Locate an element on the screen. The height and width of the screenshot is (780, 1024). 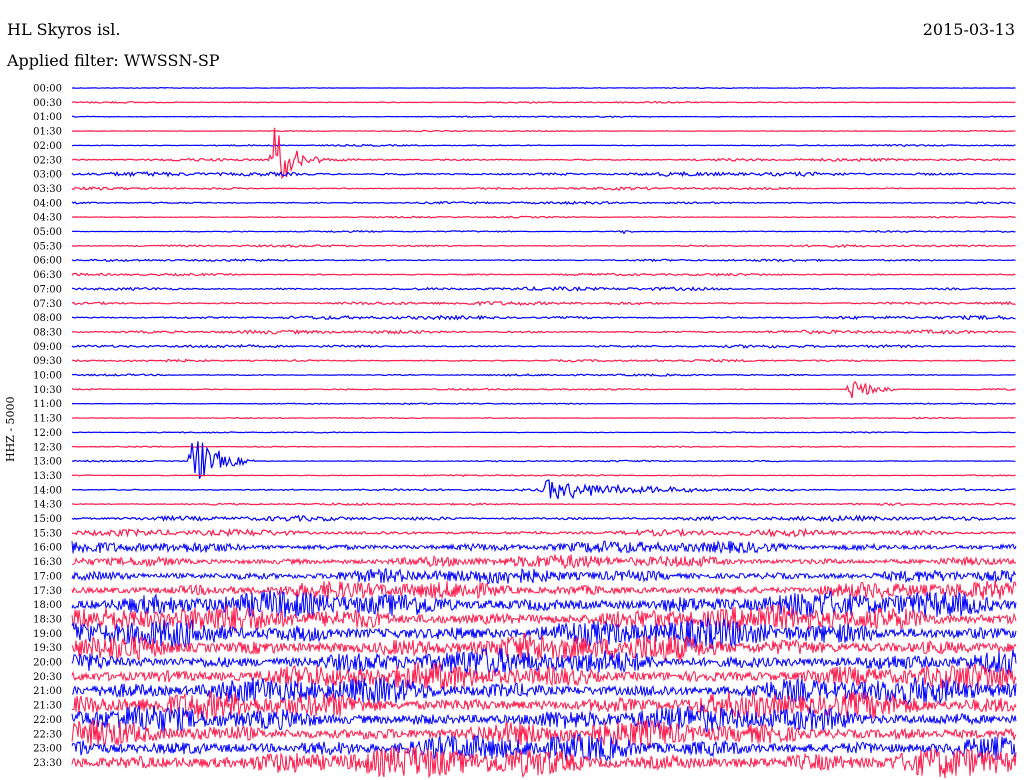
time-tick-label: 16:30 is located at coordinates (47, 562).